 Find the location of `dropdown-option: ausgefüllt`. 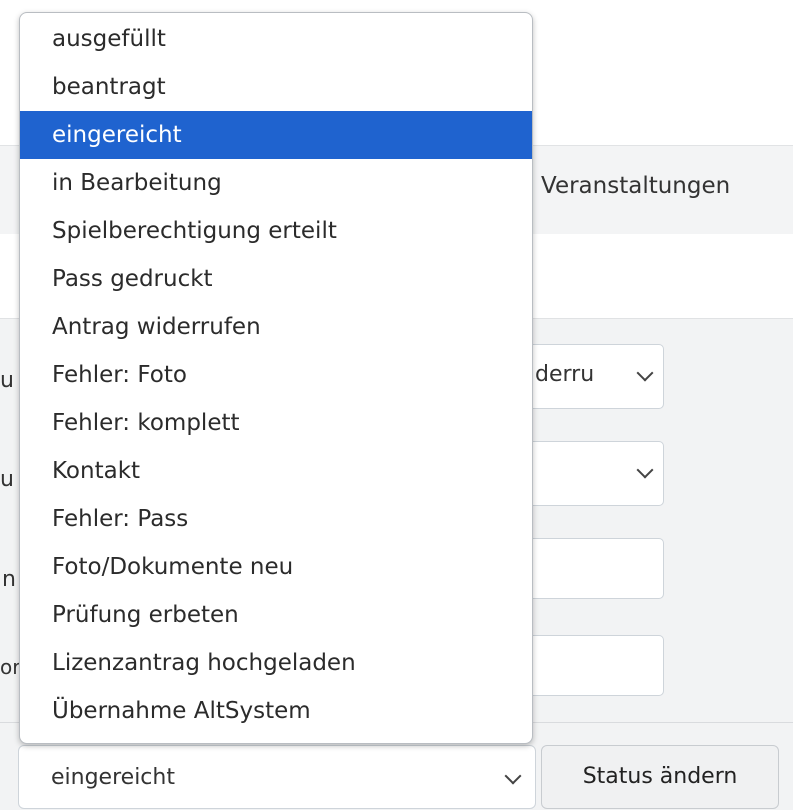

dropdown-option: ausgefüllt is located at coordinates (276, 39).